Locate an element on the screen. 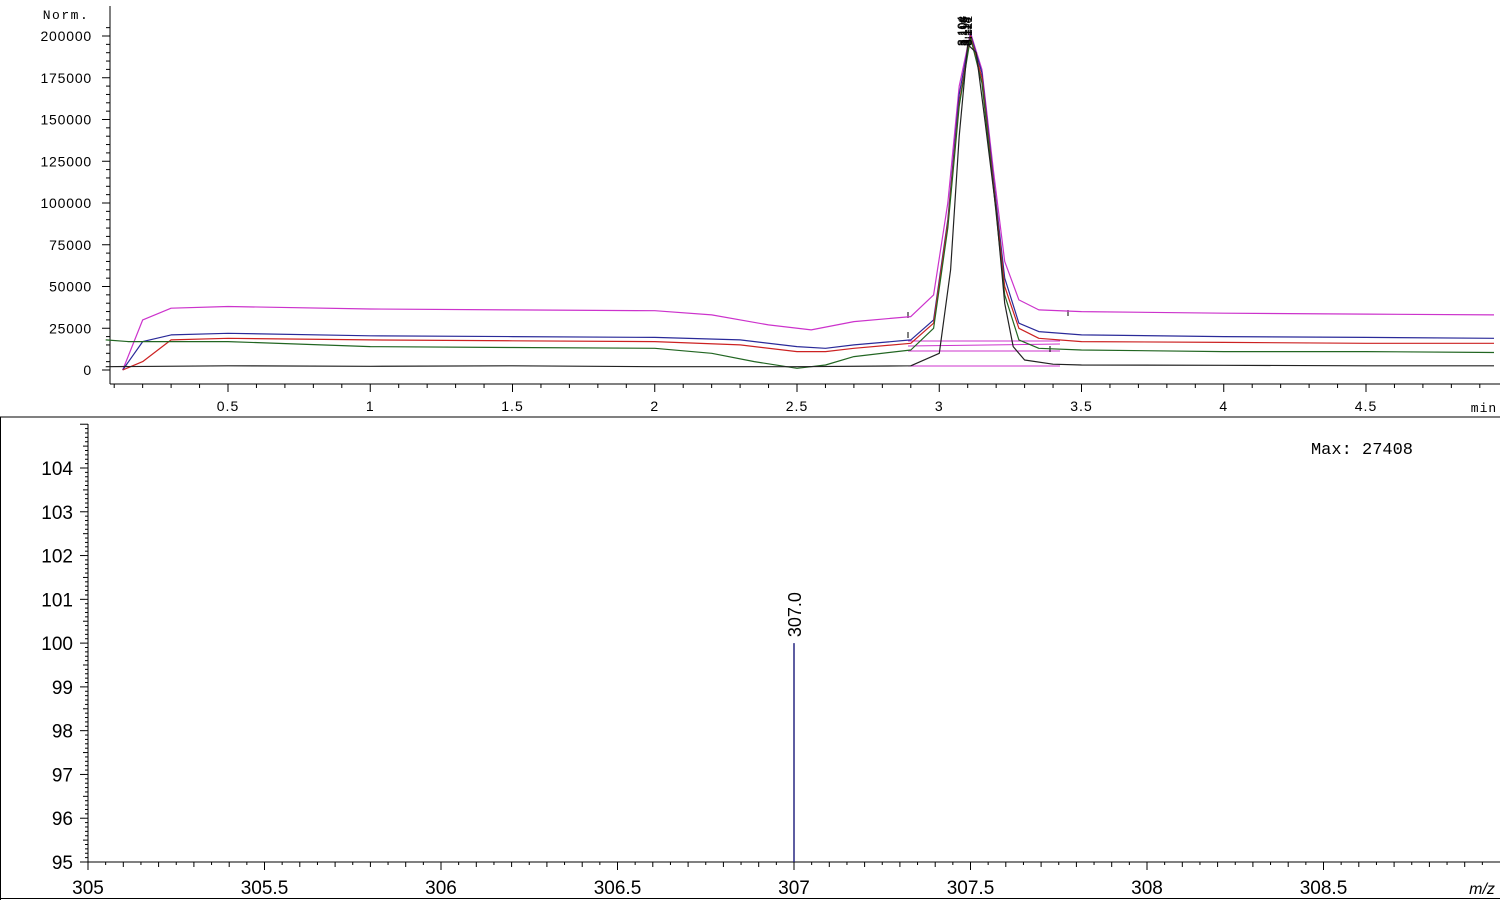  chromatogram-x-tick-label: 4 is located at coordinates (1223, 406).